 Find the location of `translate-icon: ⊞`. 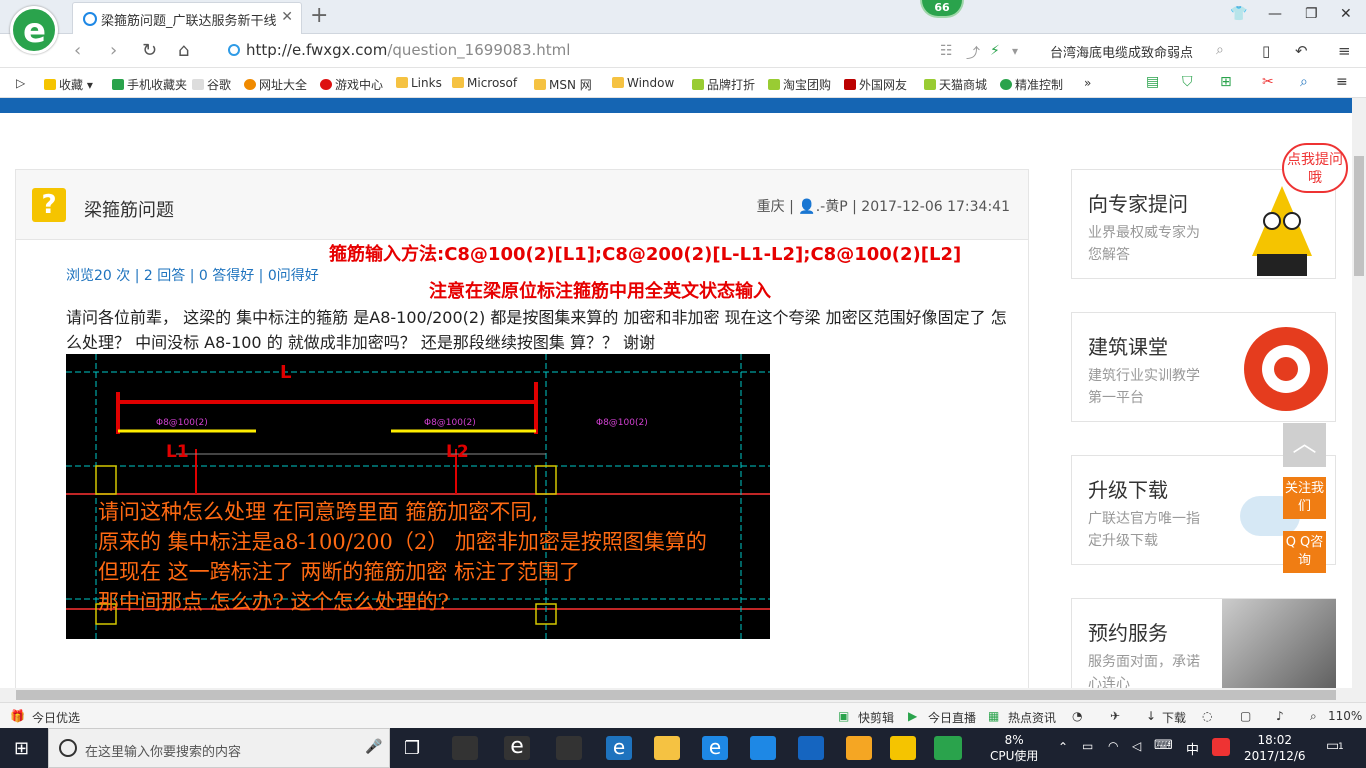

translate-icon: ⊞ is located at coordinates (1226, 82).